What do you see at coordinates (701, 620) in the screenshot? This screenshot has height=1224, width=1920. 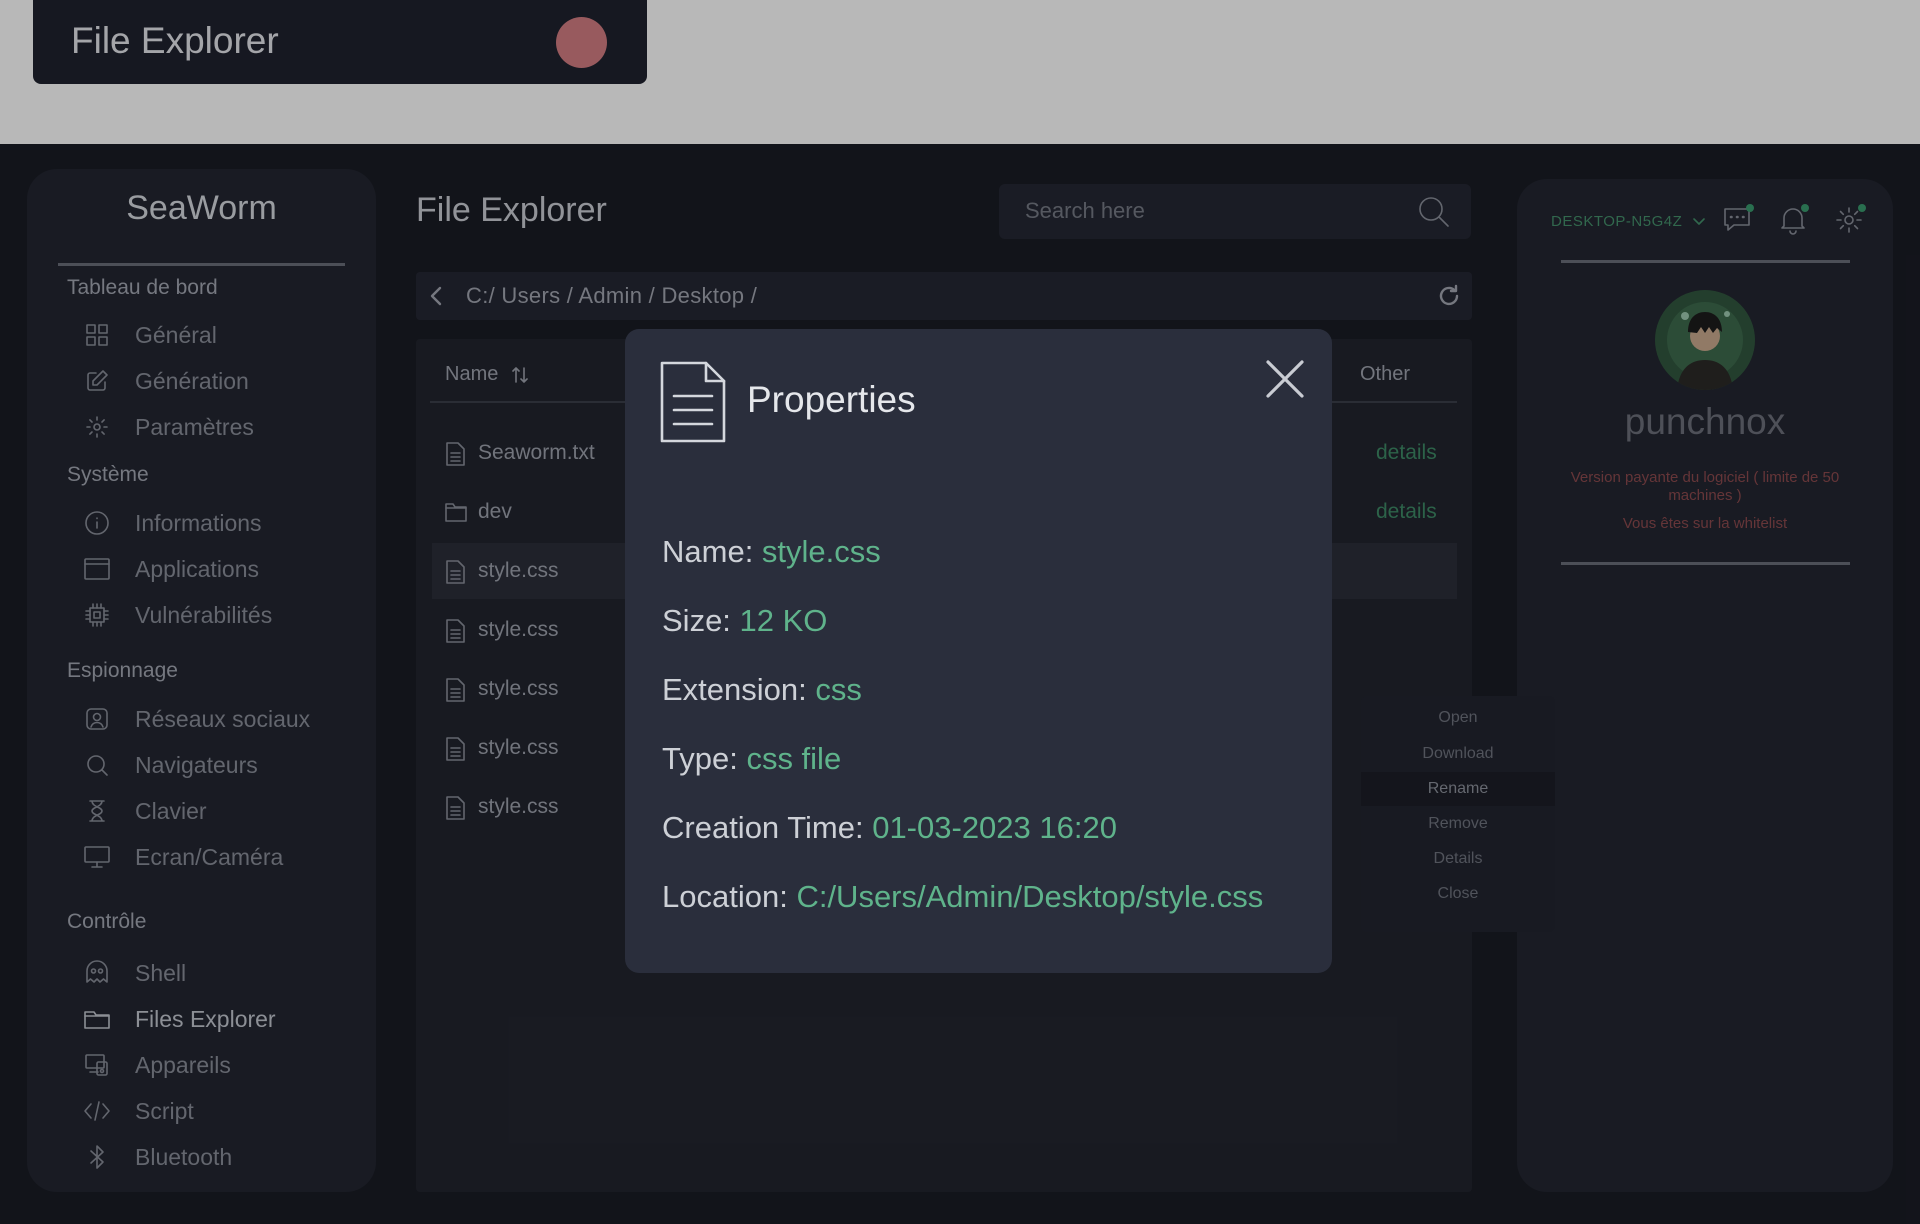 I see `prop-label: Size:` at bounding box center [701, 620].